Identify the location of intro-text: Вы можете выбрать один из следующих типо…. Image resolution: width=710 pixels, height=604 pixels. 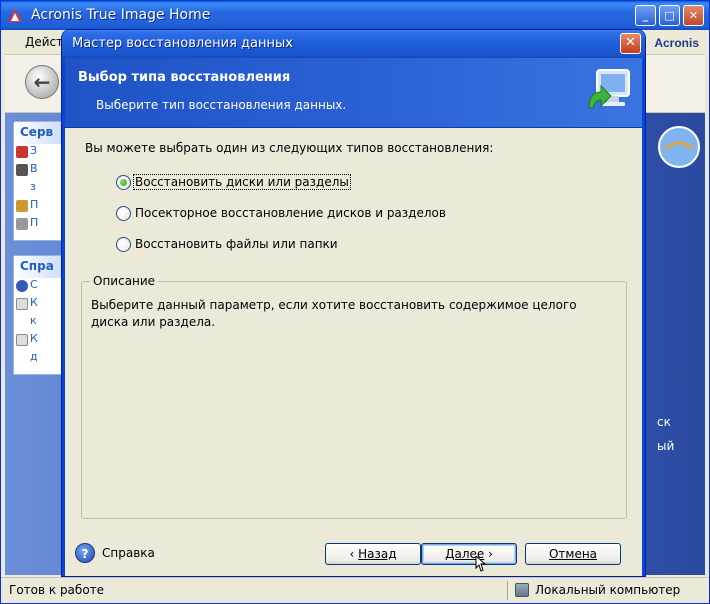
(289, 148).